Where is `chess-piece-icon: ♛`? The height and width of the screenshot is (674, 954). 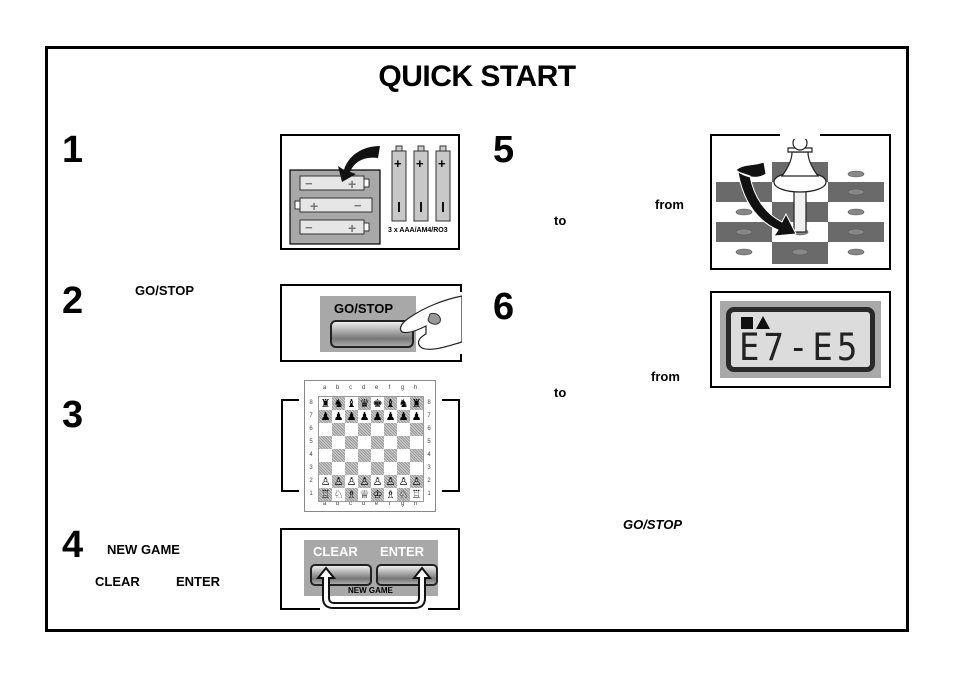 chess-piece-icon: ♛ is located at coordinates (364, 403).